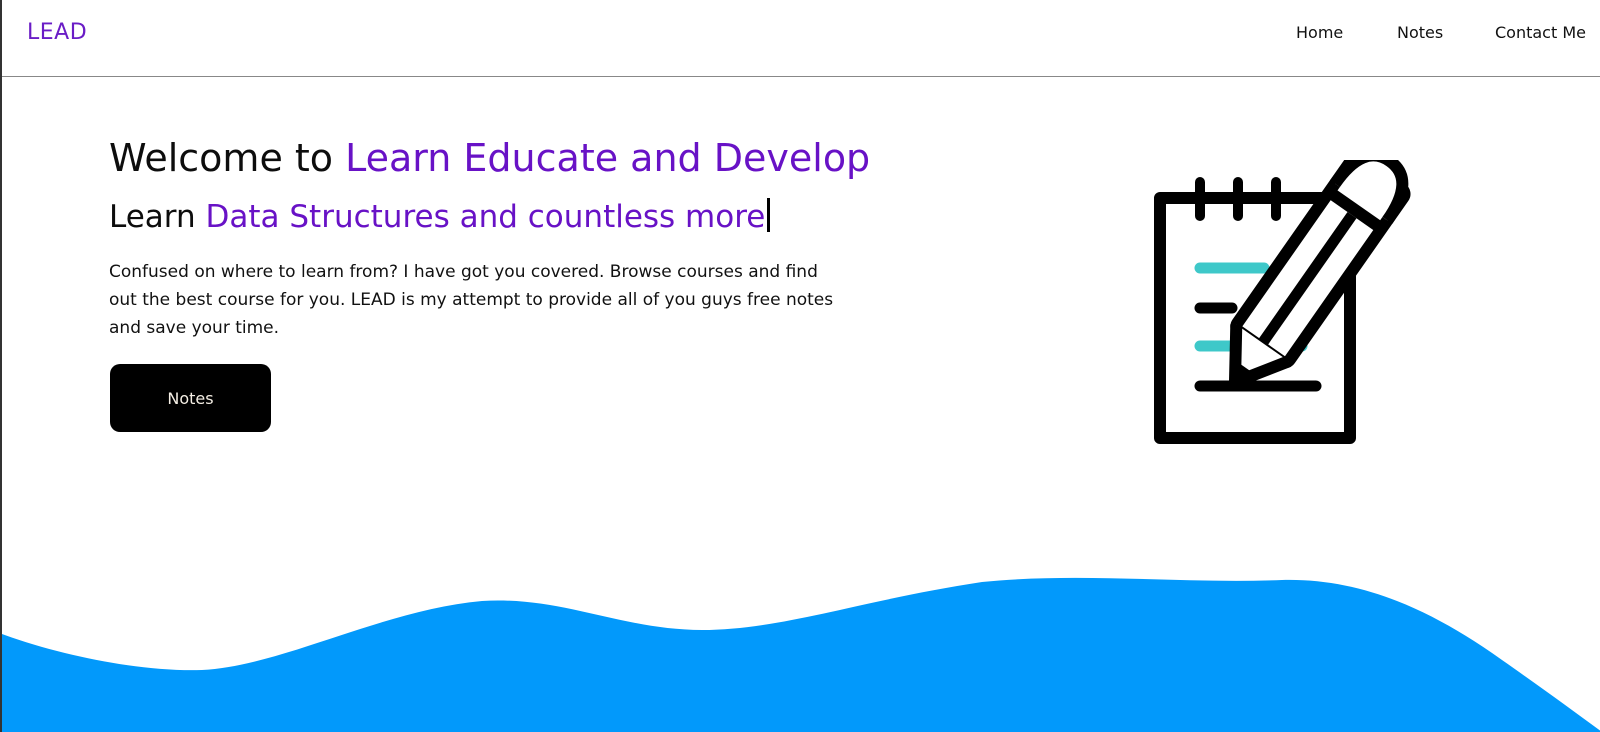 This screenshot has height=732, width=1600. I want to click on nav-link-notes: Notes, so click(1420, 32).